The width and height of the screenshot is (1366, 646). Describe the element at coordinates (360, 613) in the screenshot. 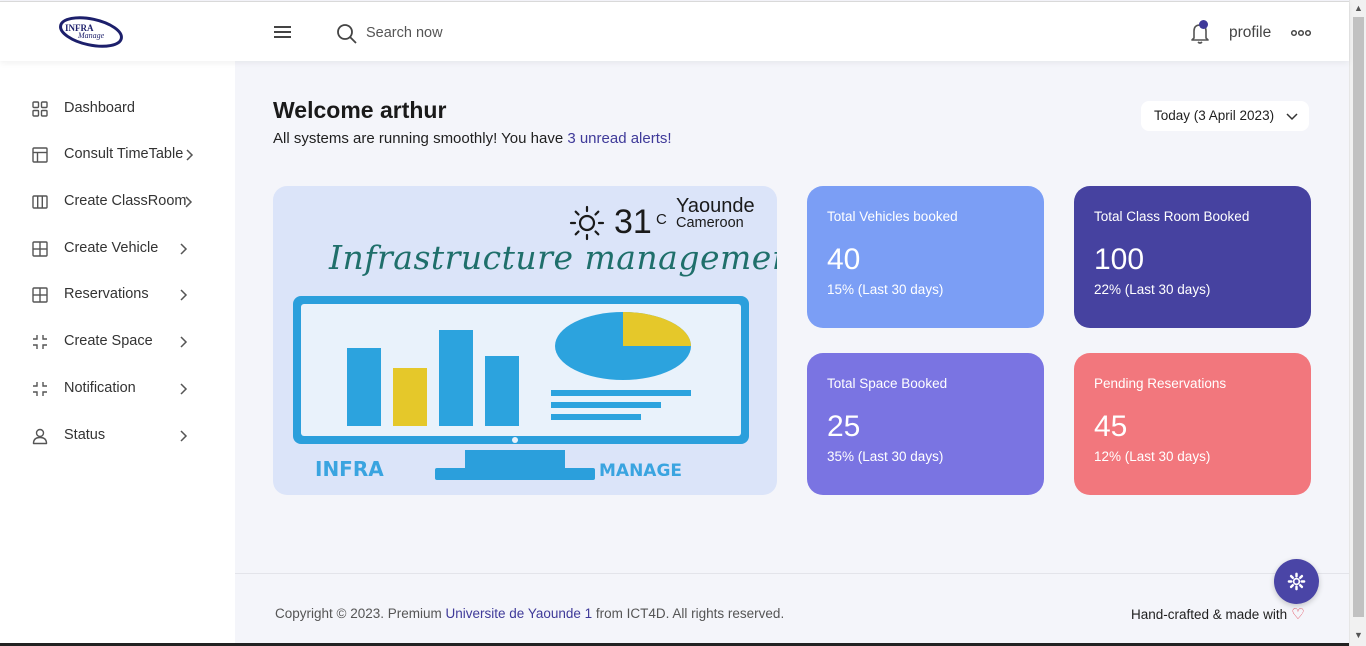

I see `copyright-prefix: Copyright © 2023. Premium` at that location.